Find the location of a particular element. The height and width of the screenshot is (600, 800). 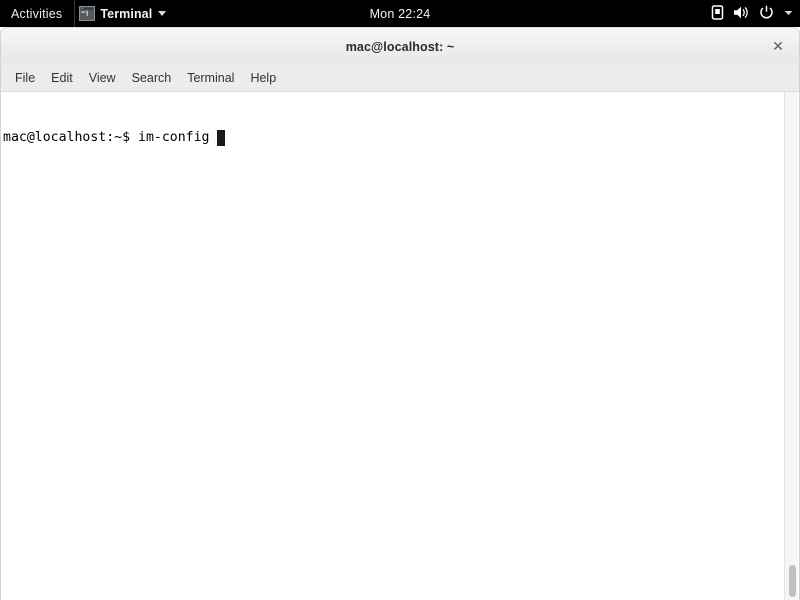

terminal-cursor is located at coordinates (221, 137).